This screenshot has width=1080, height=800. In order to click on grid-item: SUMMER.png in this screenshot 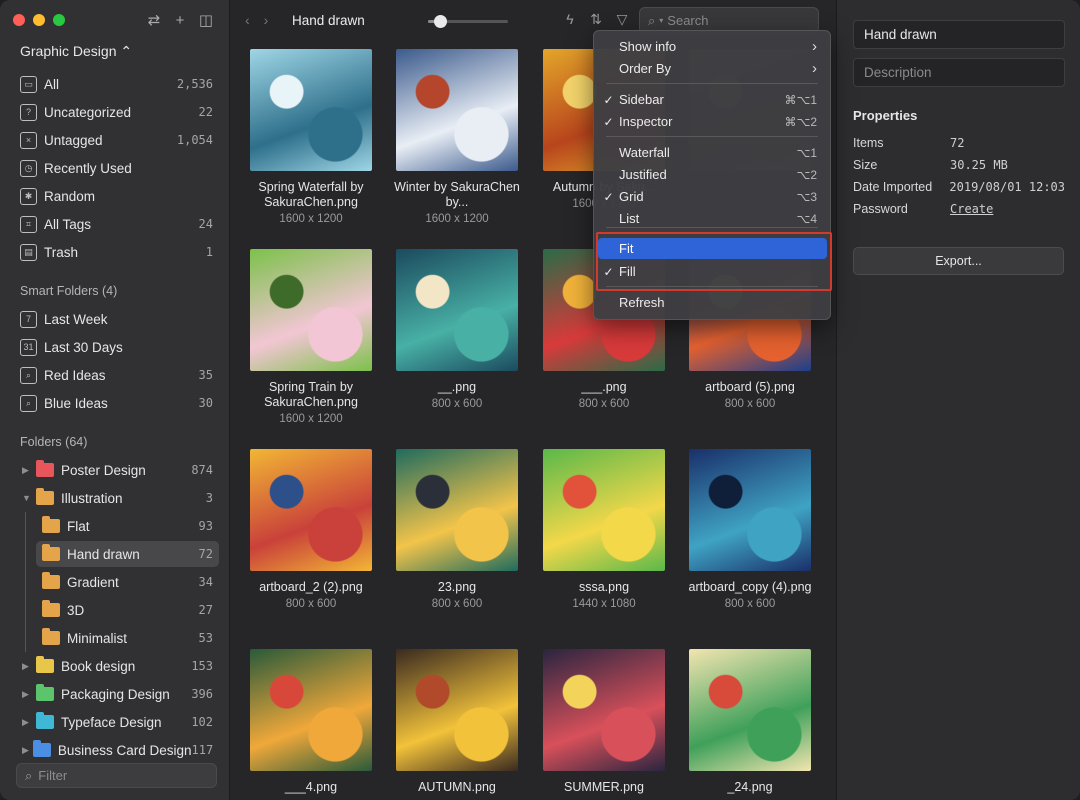, I will do `click(604, 723)`.